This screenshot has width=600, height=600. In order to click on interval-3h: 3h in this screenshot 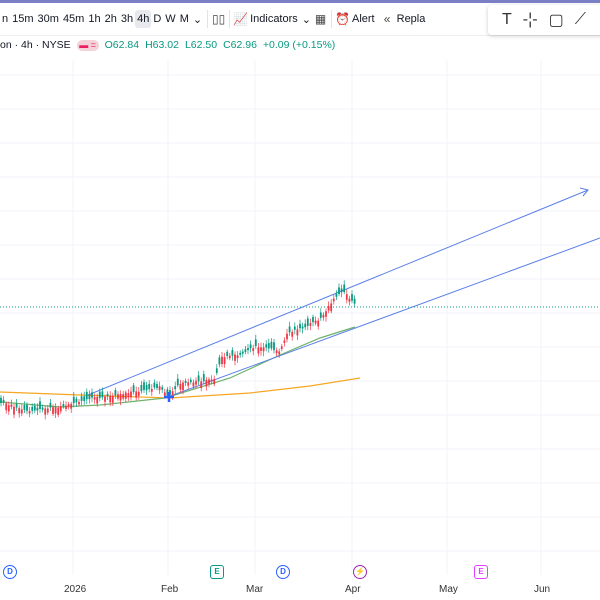, I will do `click(127, 19)`.